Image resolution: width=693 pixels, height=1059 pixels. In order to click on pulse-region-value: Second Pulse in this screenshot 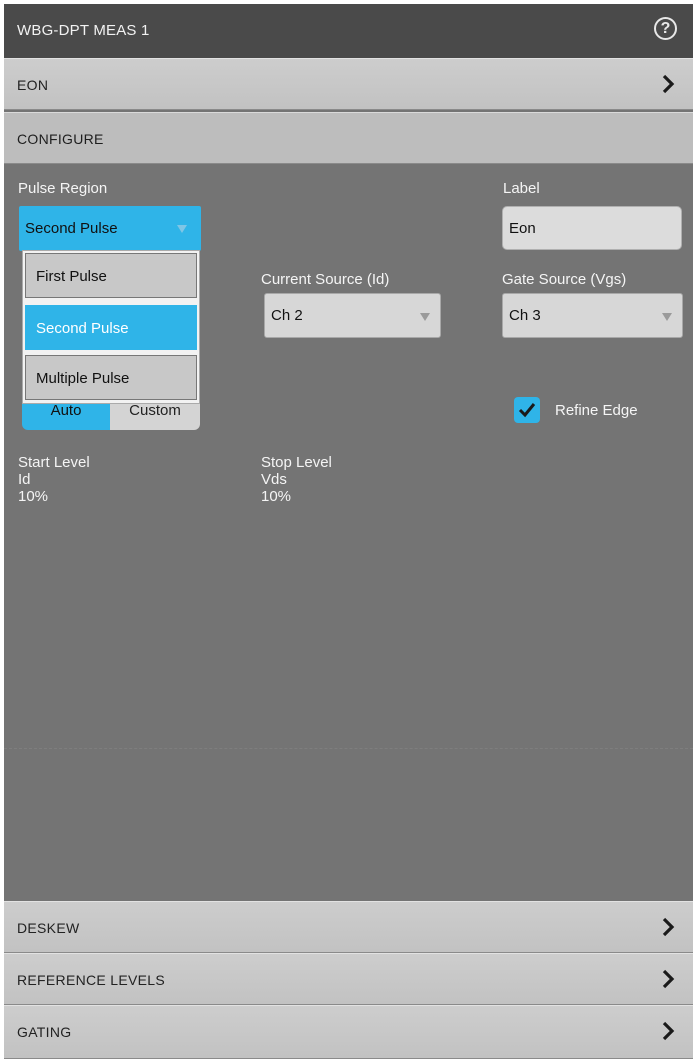, I will do `click(71, 228)`.